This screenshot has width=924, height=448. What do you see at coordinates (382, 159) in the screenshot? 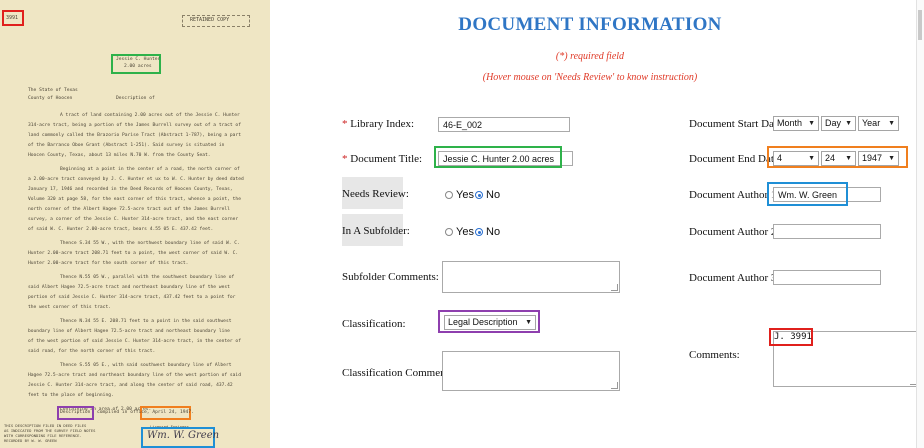
I see `document-title-label: * Document Title:` at bounding box center [382, 159].